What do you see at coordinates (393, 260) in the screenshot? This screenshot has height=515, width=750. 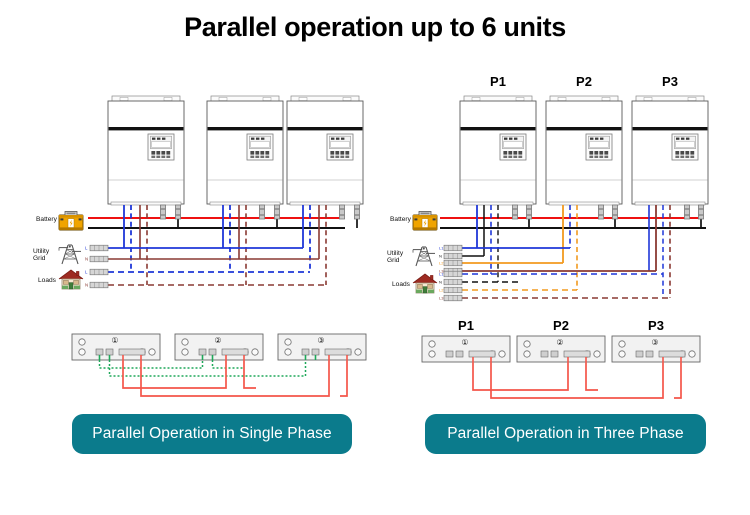 I see `label-utility-grid-right-line2: Grid` at bounding box center [393, 260].